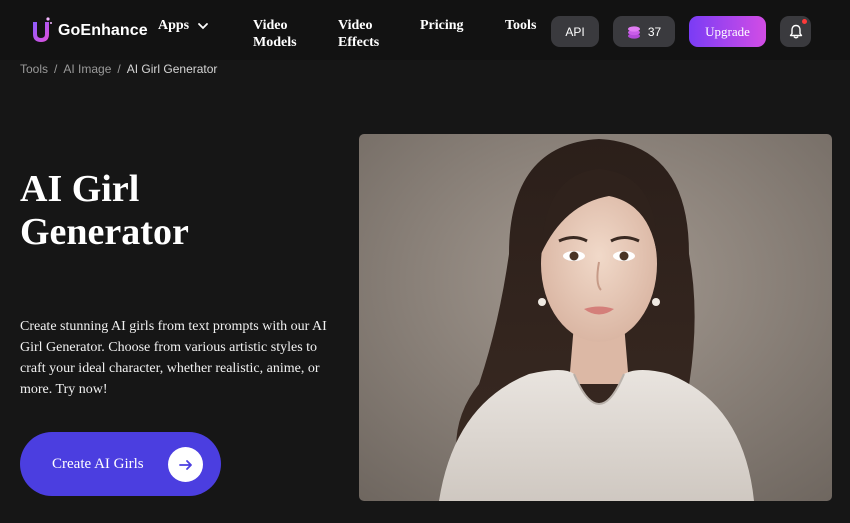 This screenshot has height=523, width=850. What do you see at coordinates (520, 25) in the screenshot?
I see `nav-tools: Tools` at bounding box center [520, 25].